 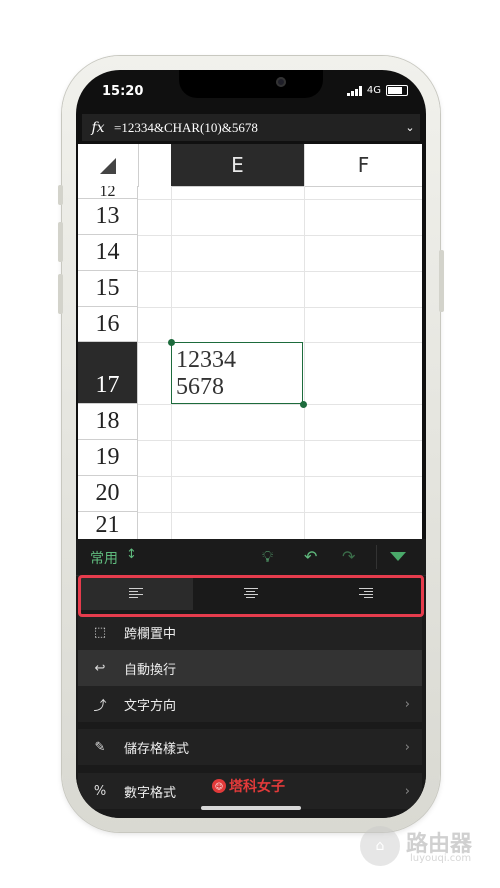 What do you see at coordinates (376, 557) in the screenshot?
I see `toolbar-divider` at bounding box center [376, 557].